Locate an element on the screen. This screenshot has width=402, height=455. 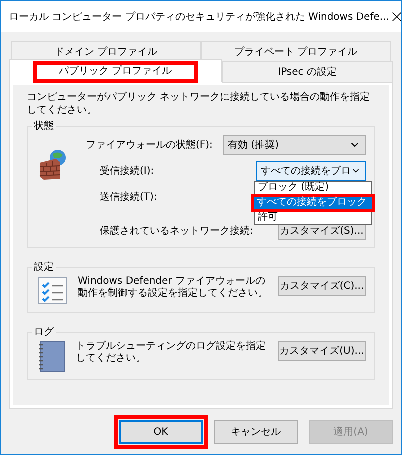
notebook-icon is located at coordinates (52, 357).